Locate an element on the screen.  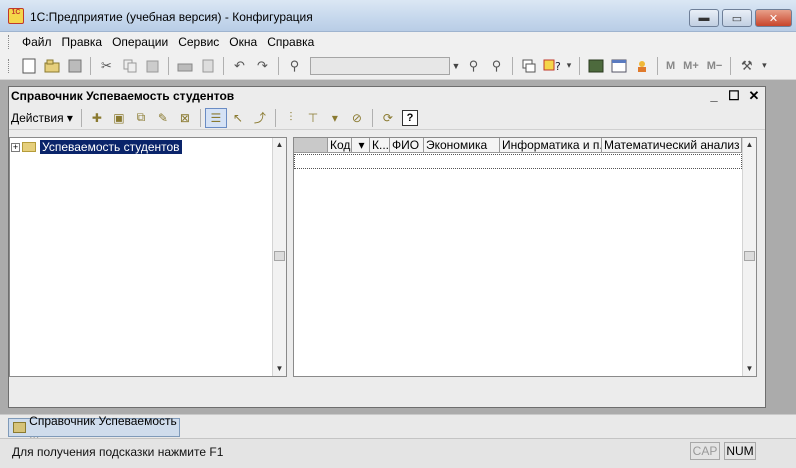
close-button: ✕ is located at coordinates (773, 18).